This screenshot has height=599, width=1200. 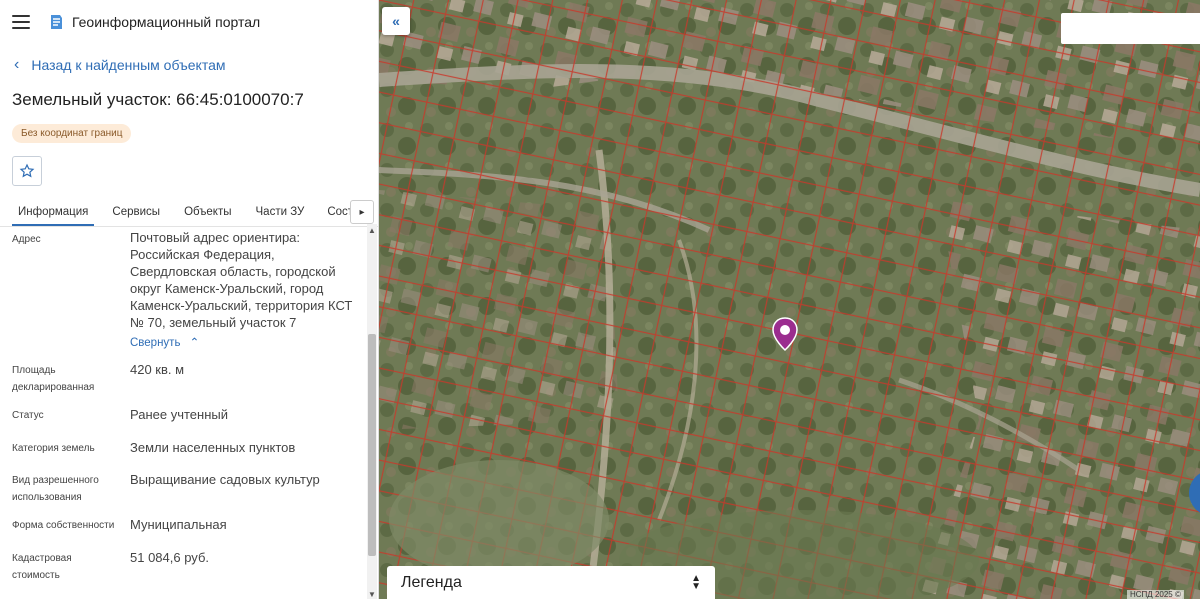 I want to click on app-title: Геоинформационный портал, so click(x=166, y=22).